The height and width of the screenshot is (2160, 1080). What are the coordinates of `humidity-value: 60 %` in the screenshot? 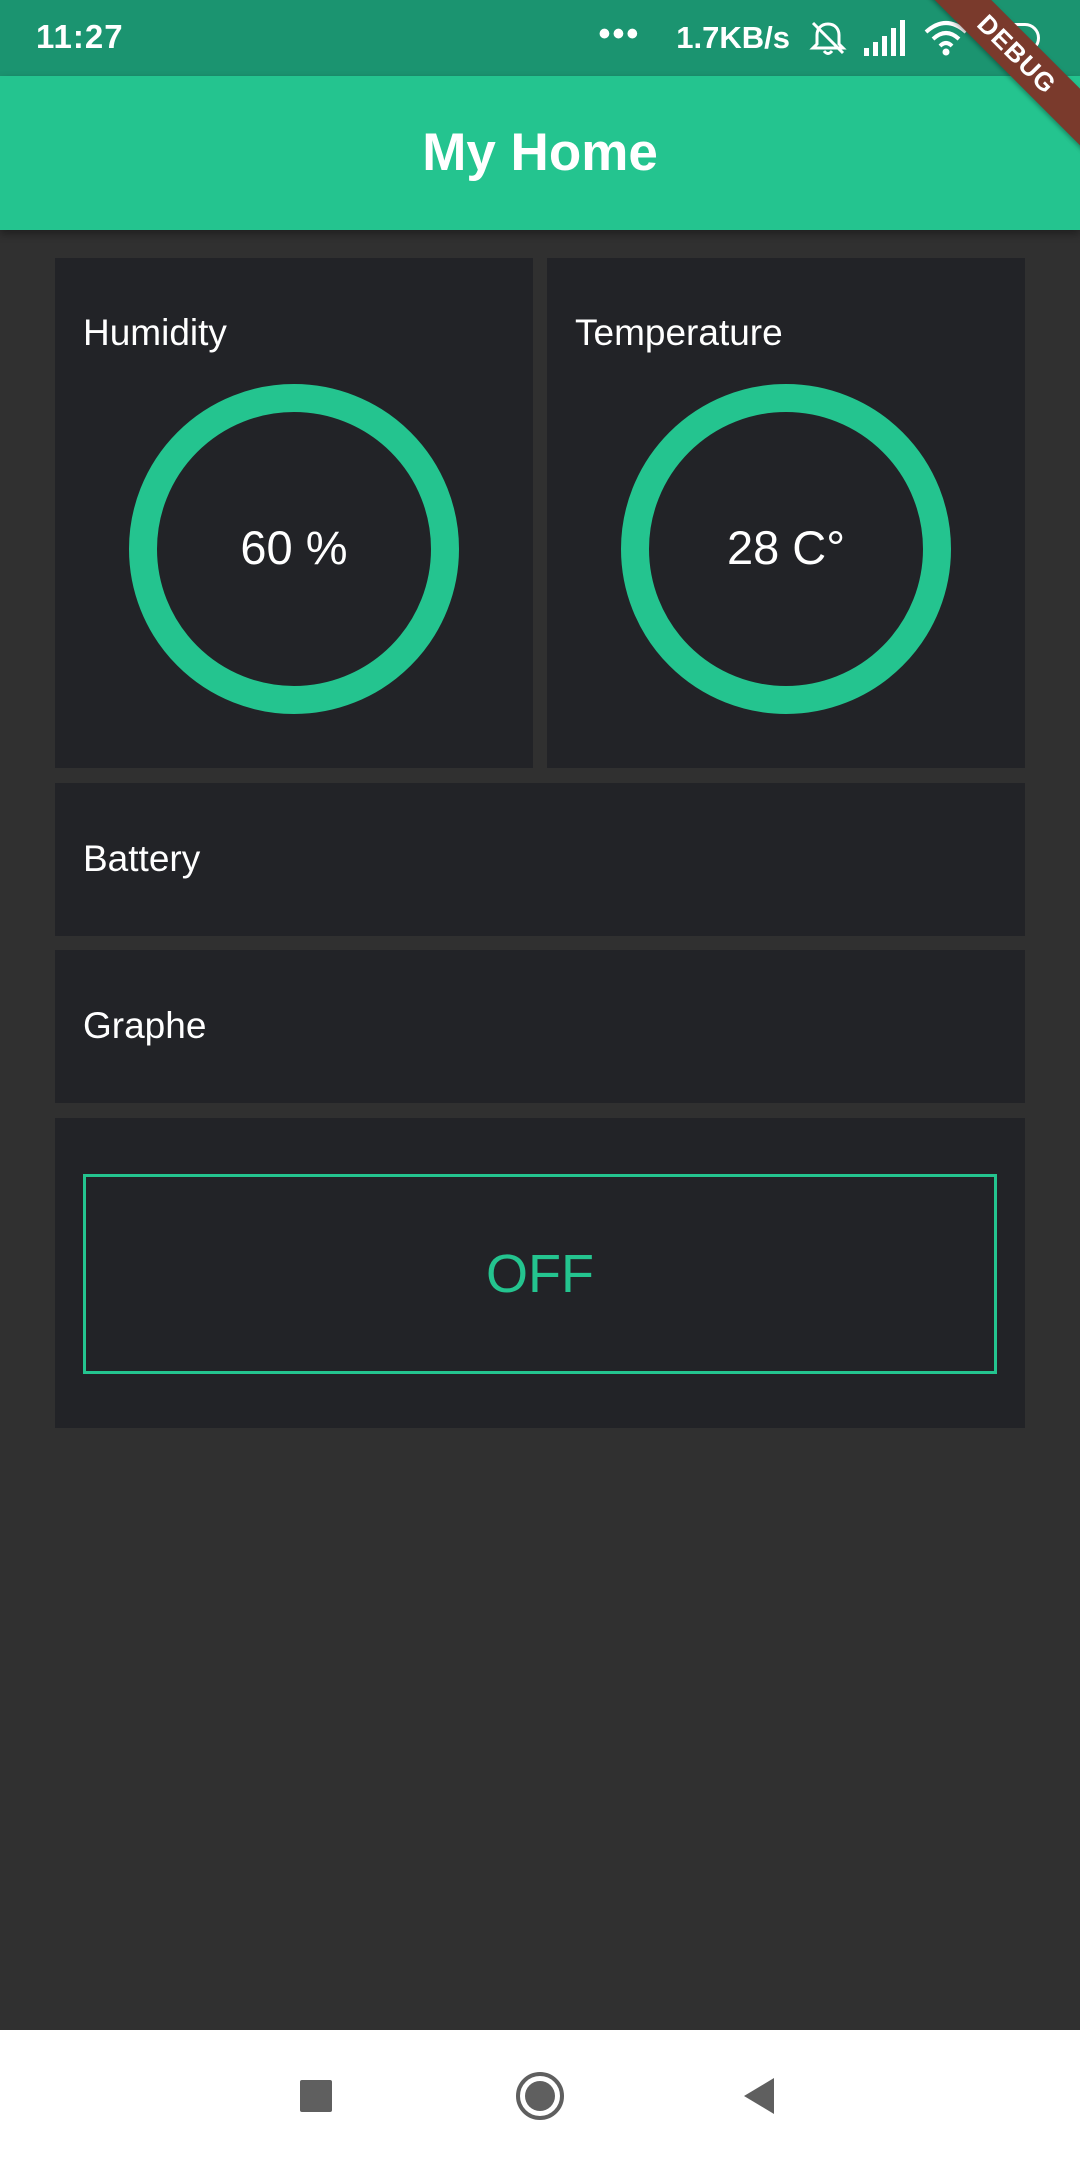 It's located at (294, 547).